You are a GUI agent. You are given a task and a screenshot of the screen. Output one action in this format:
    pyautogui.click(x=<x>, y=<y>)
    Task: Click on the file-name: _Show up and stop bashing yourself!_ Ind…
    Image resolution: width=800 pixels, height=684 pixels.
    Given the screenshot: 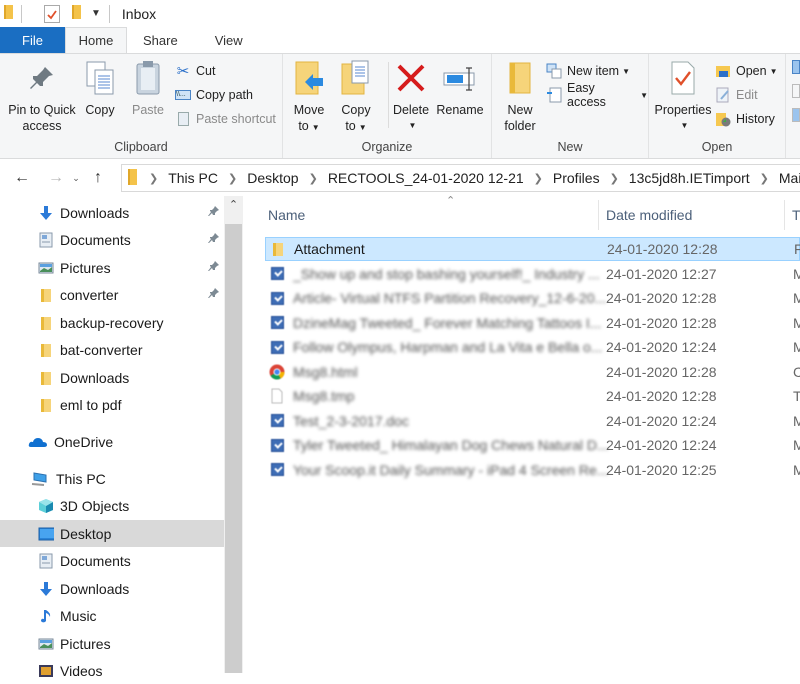 What is the action you would take?
    pyautogui.click(x=446, y=273)
    